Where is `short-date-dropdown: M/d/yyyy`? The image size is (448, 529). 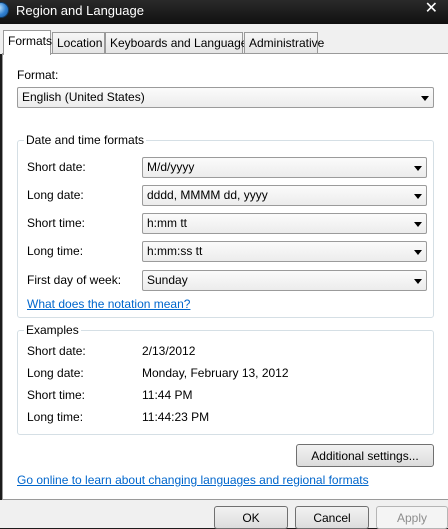
short-date-dropdown: M/d/yyyy is located at coordinates (284, 167).